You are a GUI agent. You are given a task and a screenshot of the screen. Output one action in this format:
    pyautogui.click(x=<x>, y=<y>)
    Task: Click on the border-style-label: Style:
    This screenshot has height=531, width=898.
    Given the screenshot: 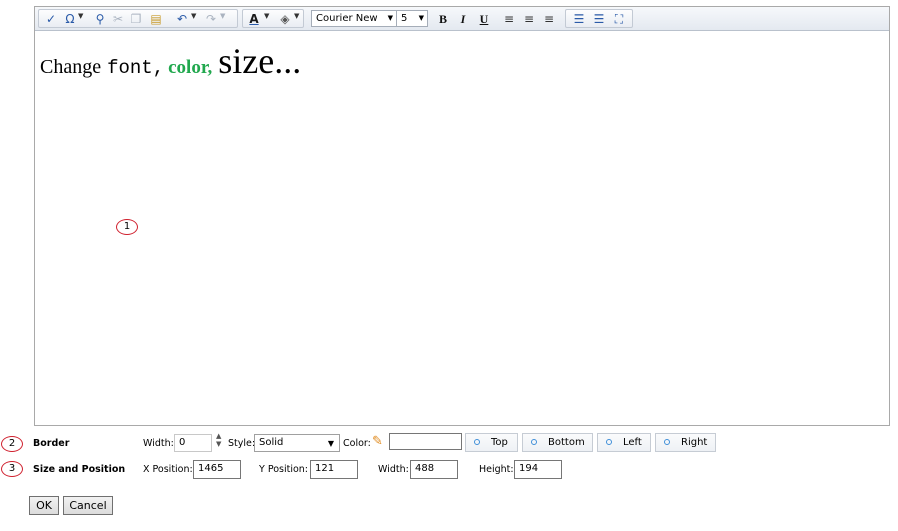 What is the action you would take?
    pyautogui.click(x=242, y=443)
    